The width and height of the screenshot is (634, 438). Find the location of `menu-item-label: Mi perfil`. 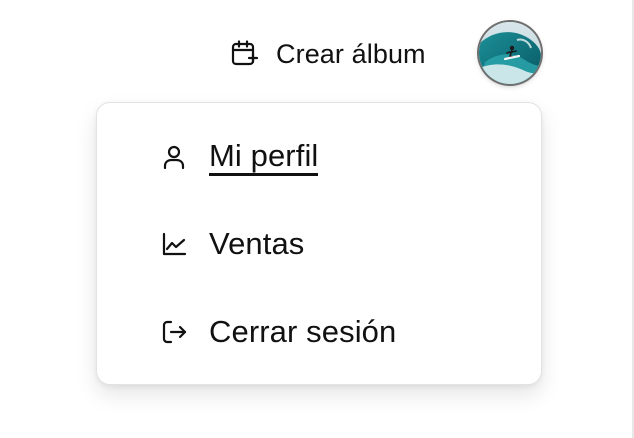

menu-item-label: Mi perfil is located at coordinates (264, 157).